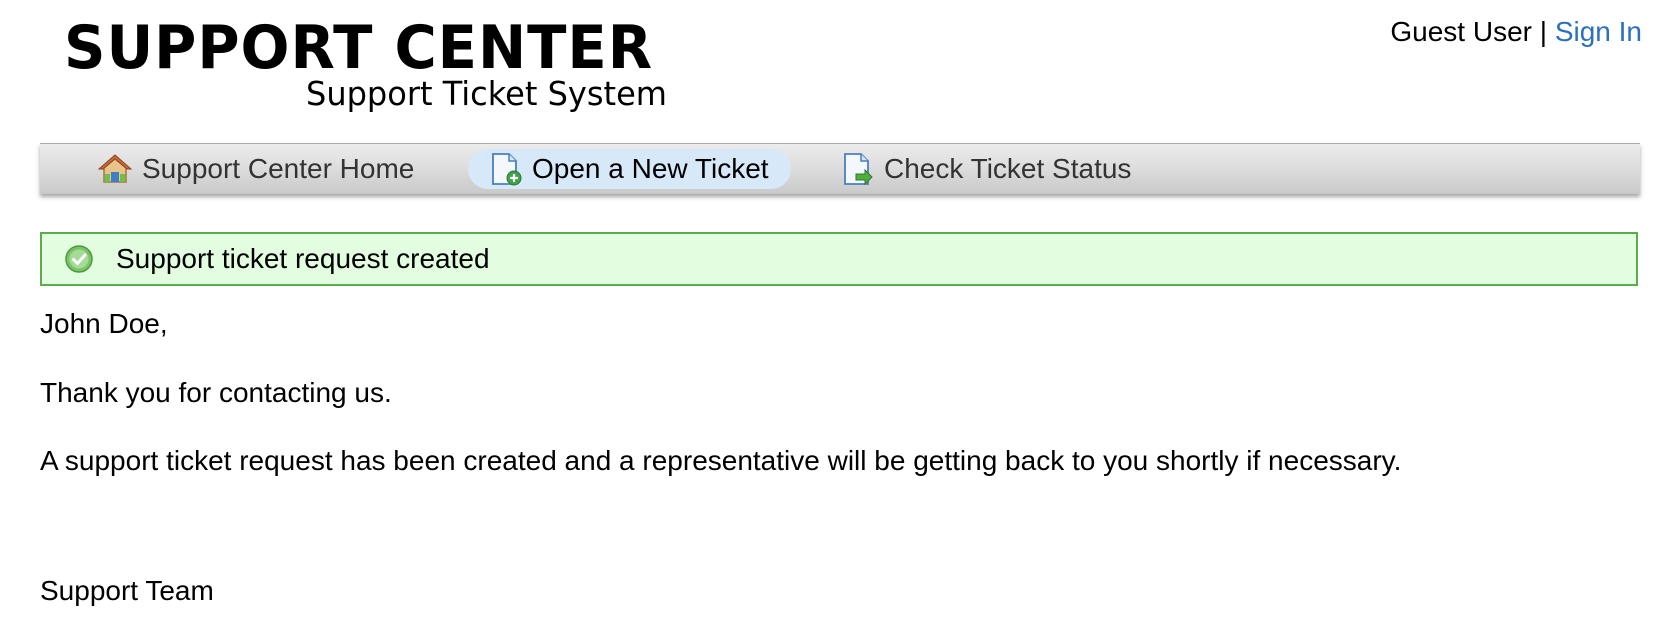 The height and width of the screenshot is (640, 1678). Describe the element at coordinates (486, 93) in the screenshot. I see `logo-subtitle: Support Ticket System` at that location.